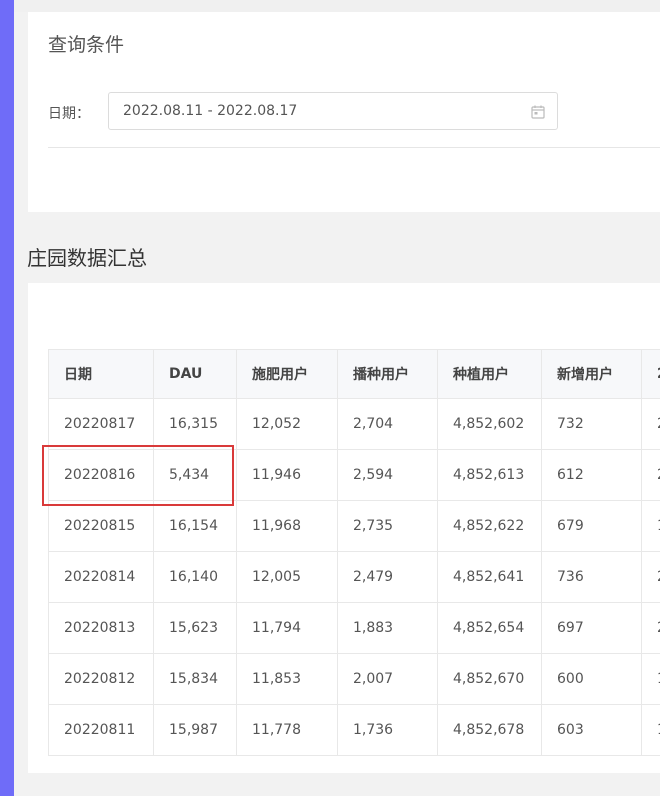 This screenshot has height=796, width=660. What do you see at coordinates (387, 730) in the screenshot?
I see `table-cell: 1,736` at bounding box center [387, 730].